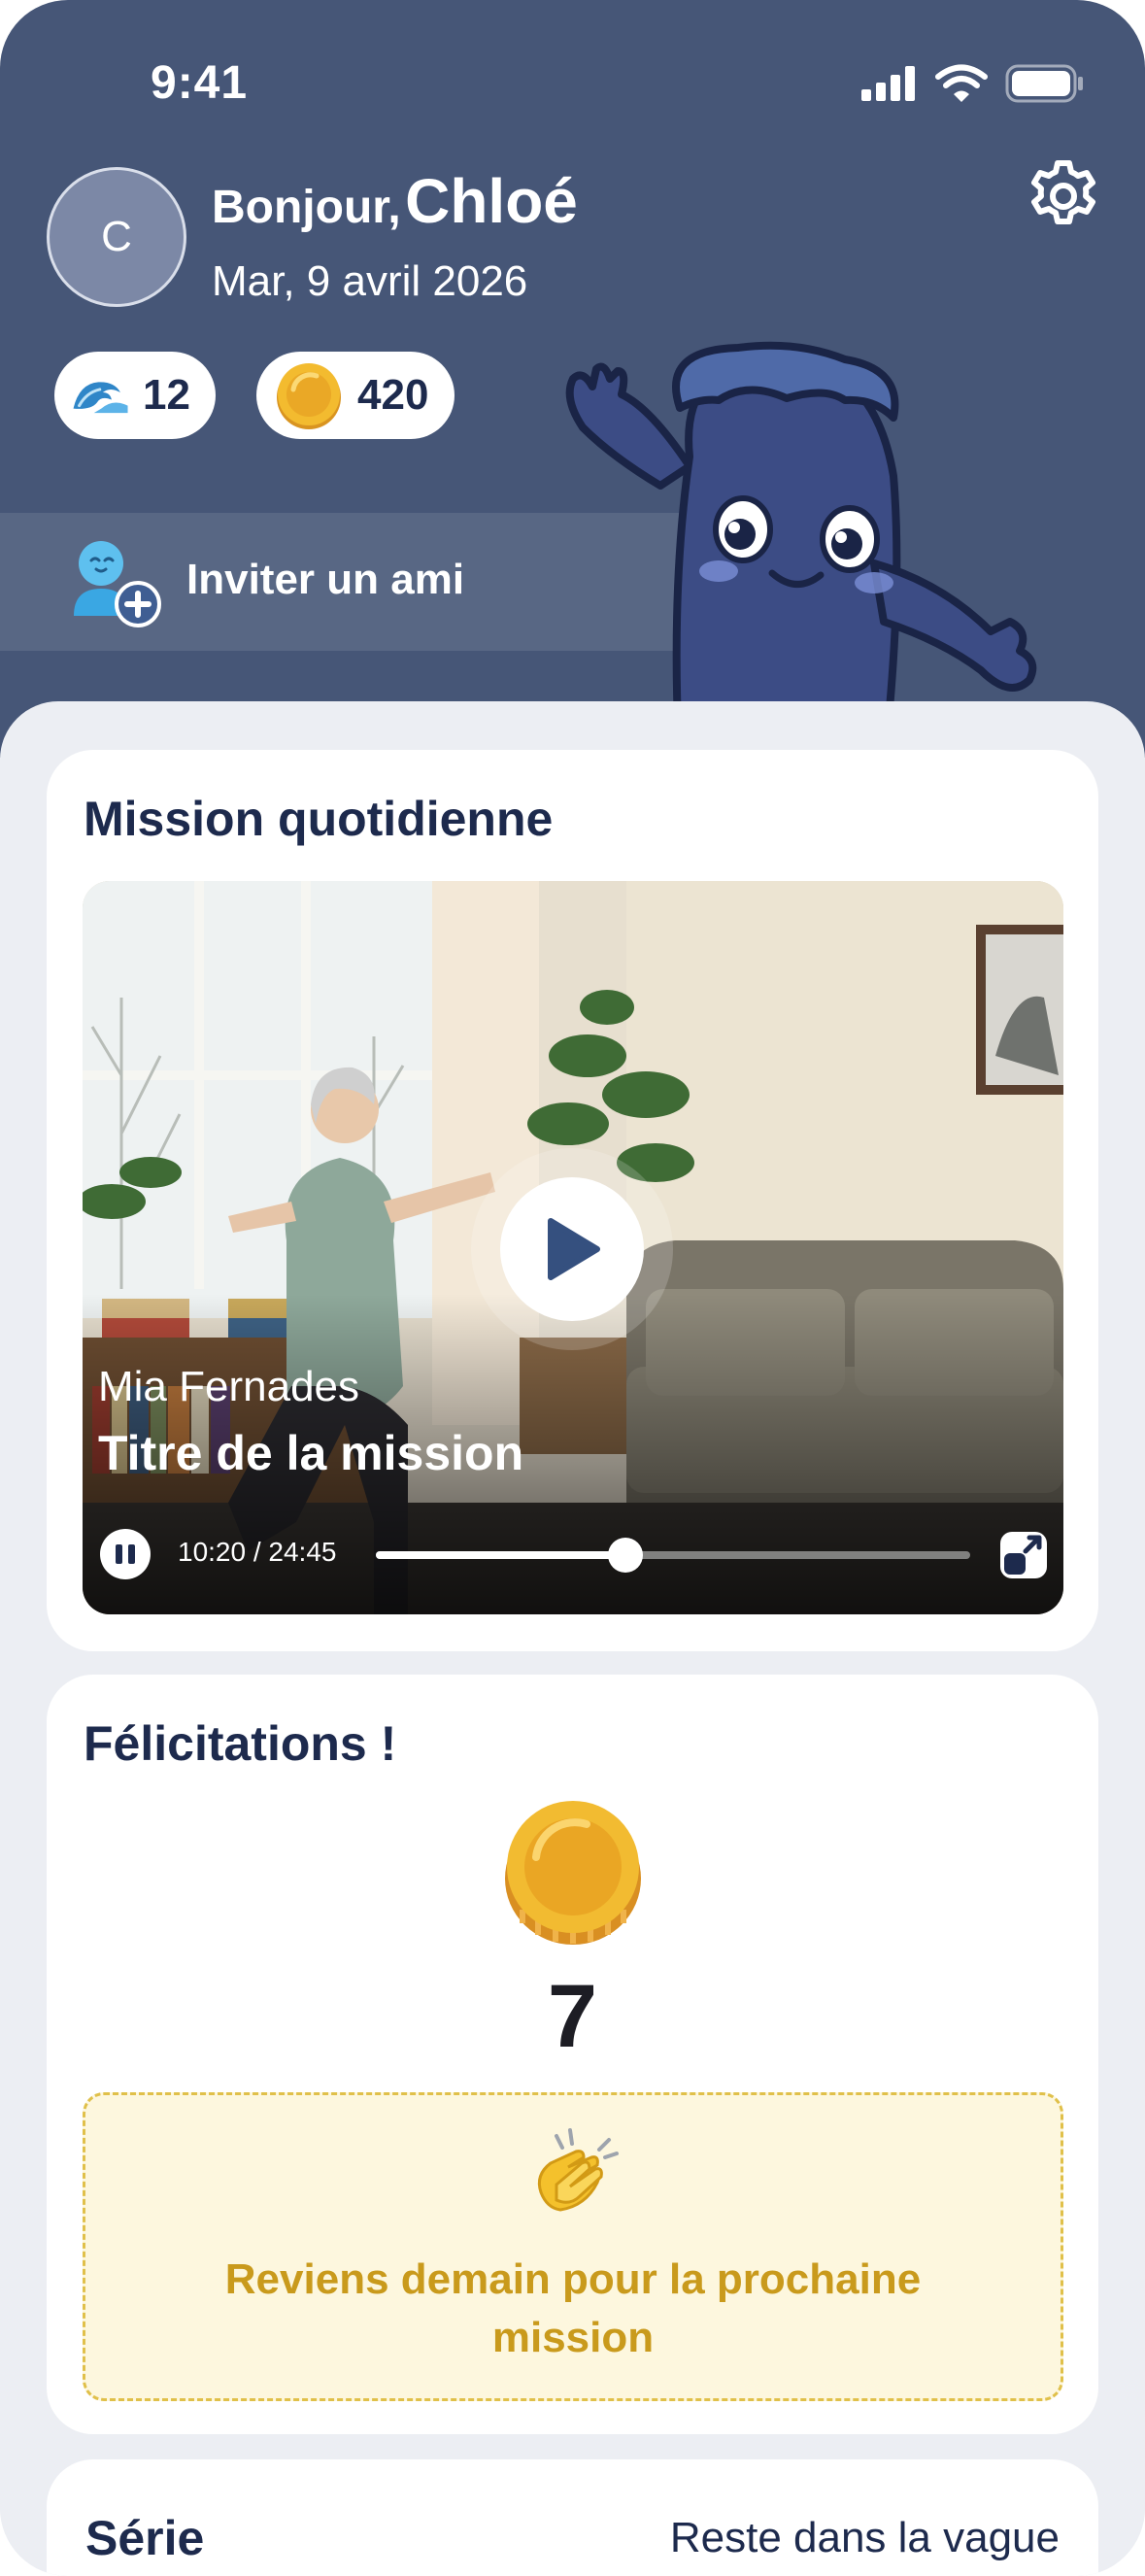 This screenshot has width=1145, height=2576. I want to click on avatar-initial: C, so click(116, 236).